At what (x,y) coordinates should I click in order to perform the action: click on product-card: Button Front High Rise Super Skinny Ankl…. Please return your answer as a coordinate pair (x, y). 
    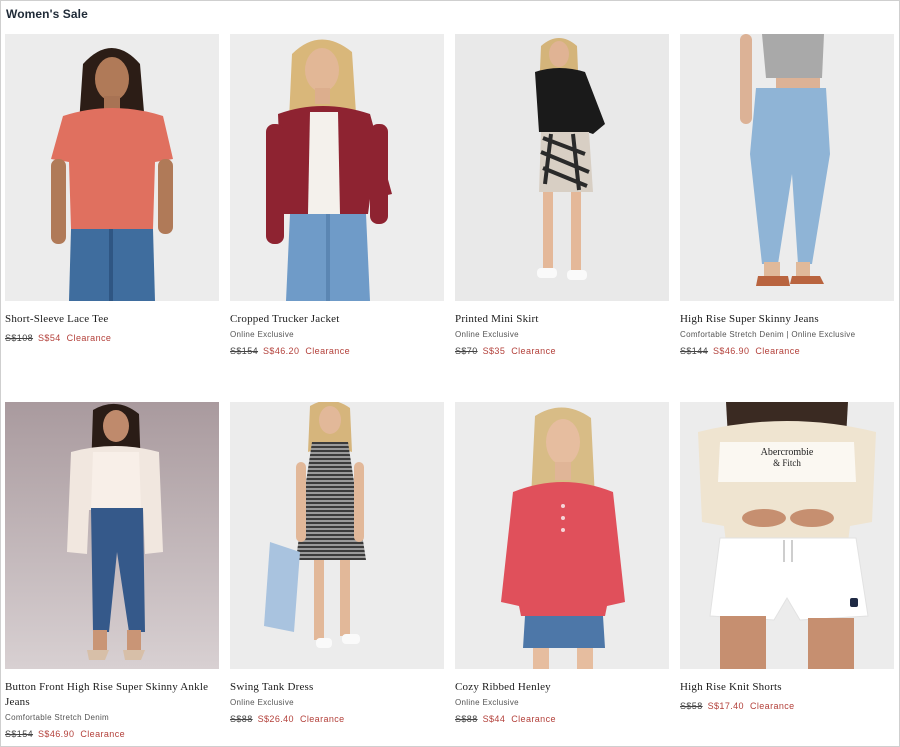
    Looking at the image, I should click on (112, 570).